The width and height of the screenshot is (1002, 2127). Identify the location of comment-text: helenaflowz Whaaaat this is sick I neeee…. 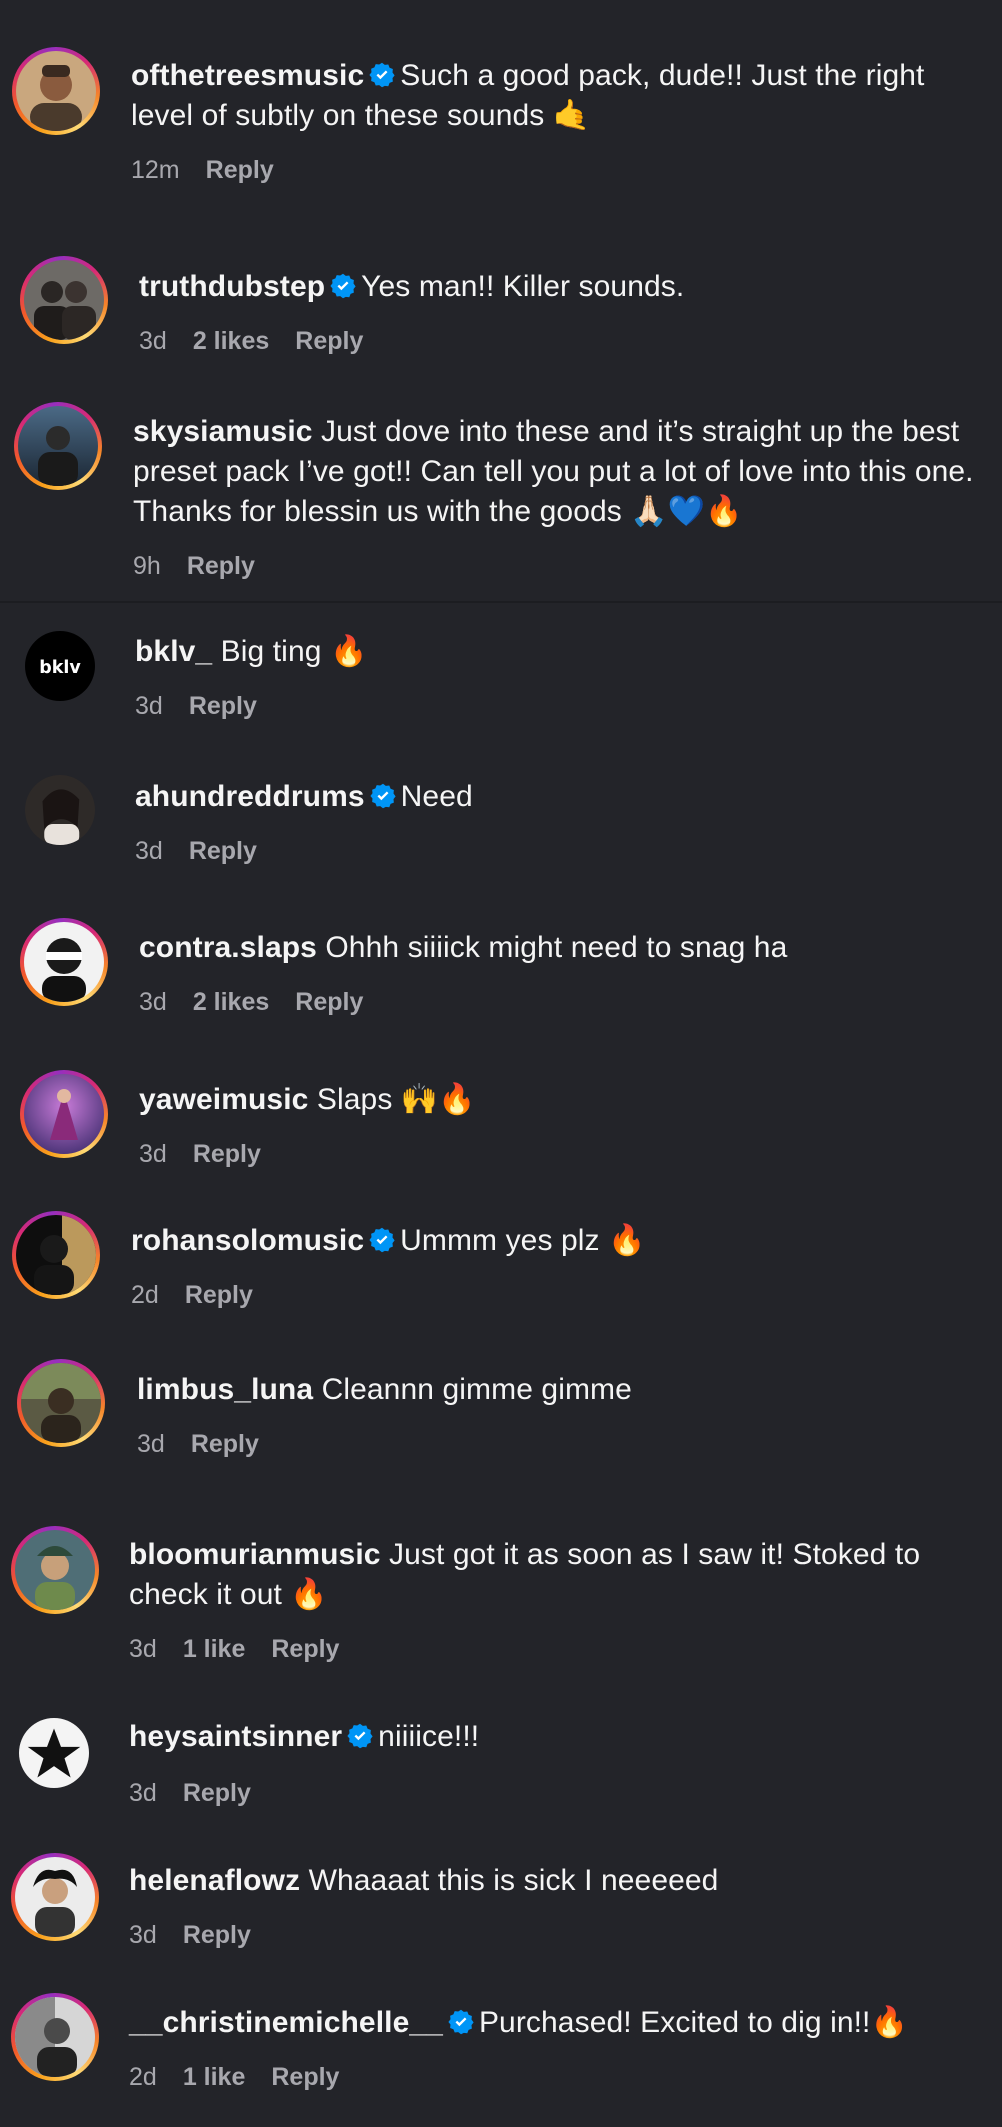
(551, 1881).